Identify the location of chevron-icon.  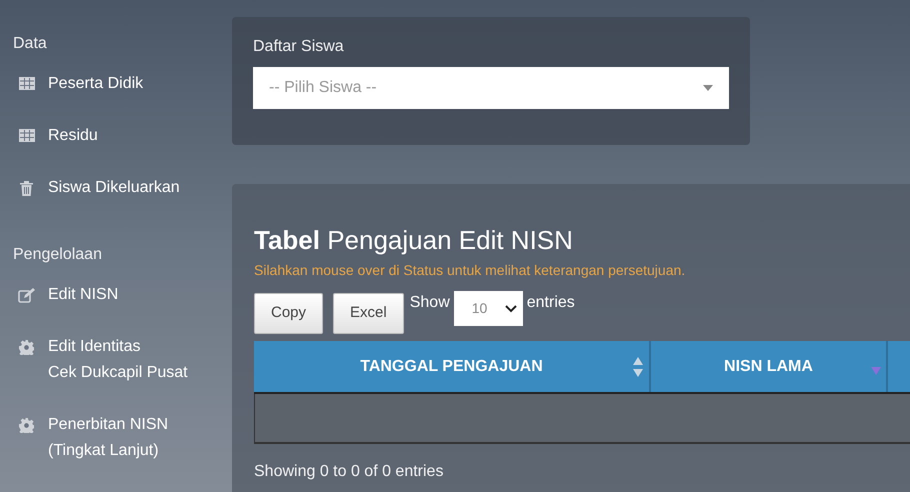
(510, 308).